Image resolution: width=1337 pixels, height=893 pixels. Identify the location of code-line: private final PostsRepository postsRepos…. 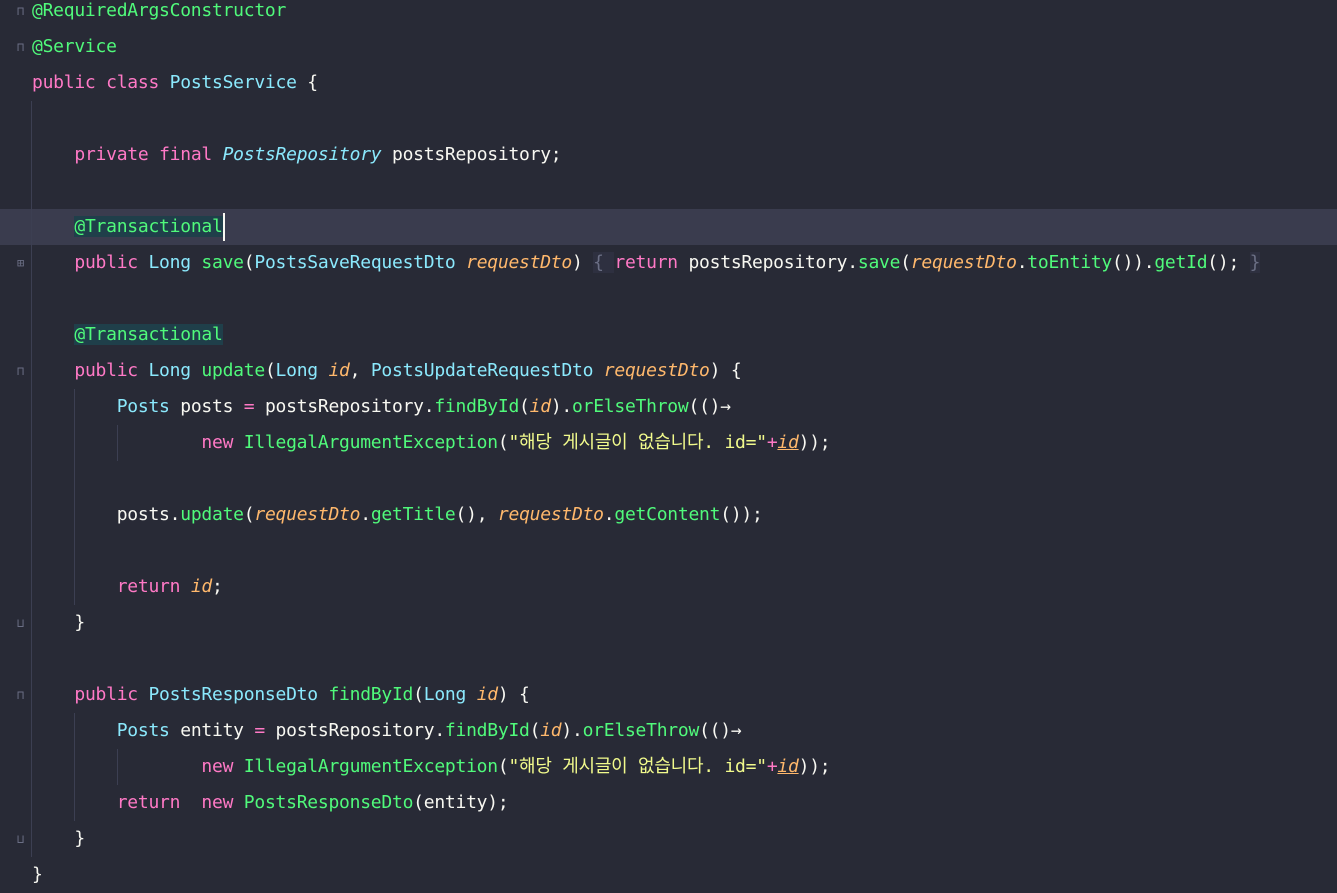
(668, 155).